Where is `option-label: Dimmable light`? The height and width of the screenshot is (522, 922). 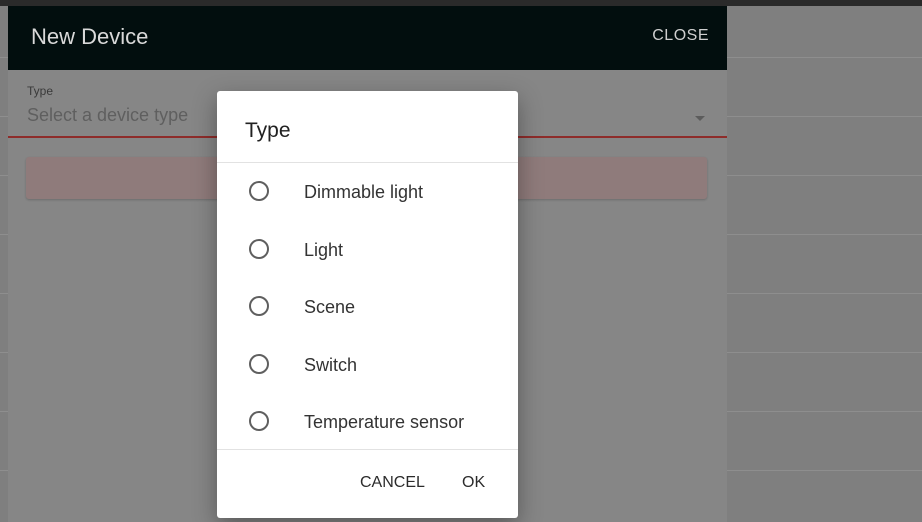 option-label: Dimmable light is located at coordinates (364, 192).